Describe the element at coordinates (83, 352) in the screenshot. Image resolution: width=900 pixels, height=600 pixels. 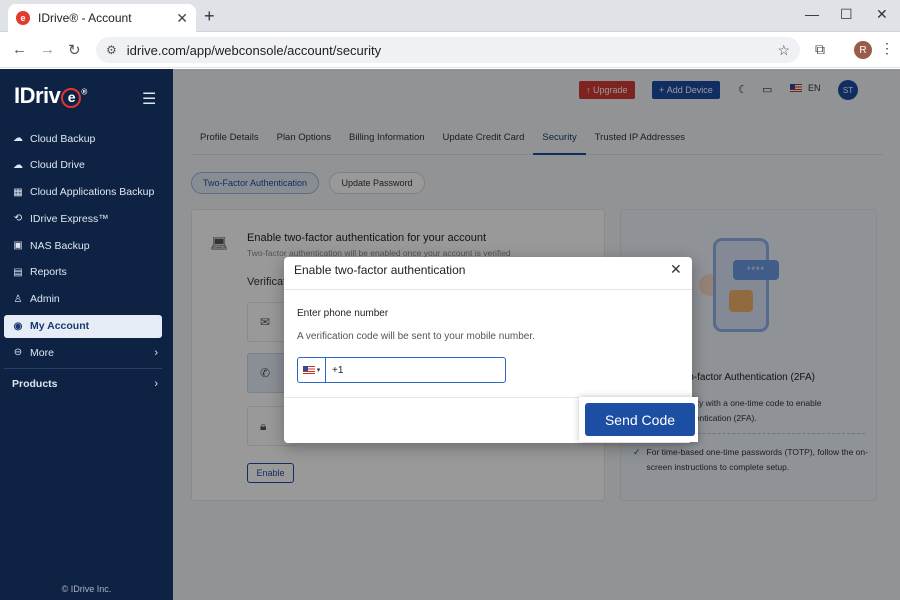
I see `sidebar-item-more: ⊖ More ›` at that location.